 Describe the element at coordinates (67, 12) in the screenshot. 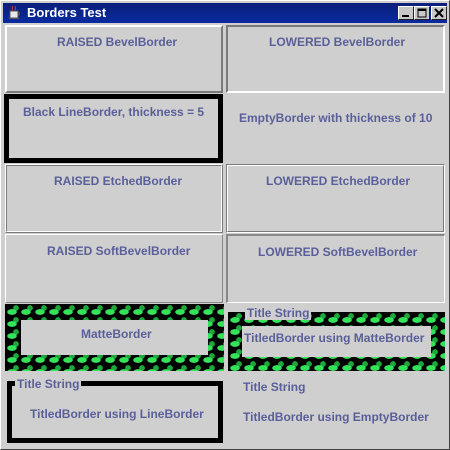

I see `window-title: Borders Test` at that location.